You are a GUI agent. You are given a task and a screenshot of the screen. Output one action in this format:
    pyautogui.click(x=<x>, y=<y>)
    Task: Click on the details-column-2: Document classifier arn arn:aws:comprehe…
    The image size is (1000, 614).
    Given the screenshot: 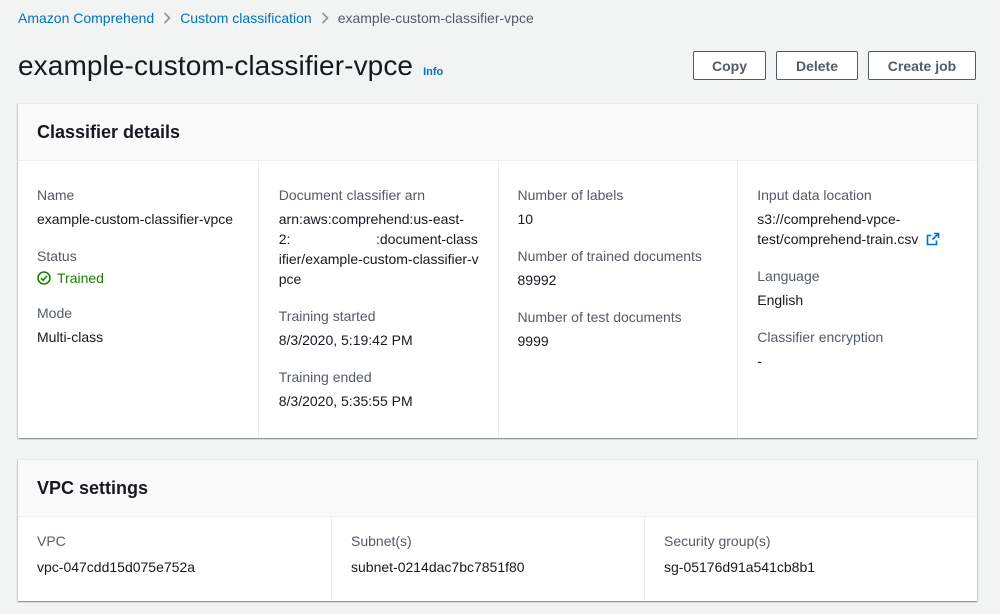 What is the action you would take?
    pyautogui.click(x=377, y=299)
    